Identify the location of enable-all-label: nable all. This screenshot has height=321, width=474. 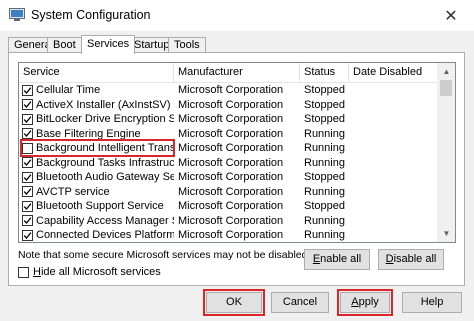
(341, 259).